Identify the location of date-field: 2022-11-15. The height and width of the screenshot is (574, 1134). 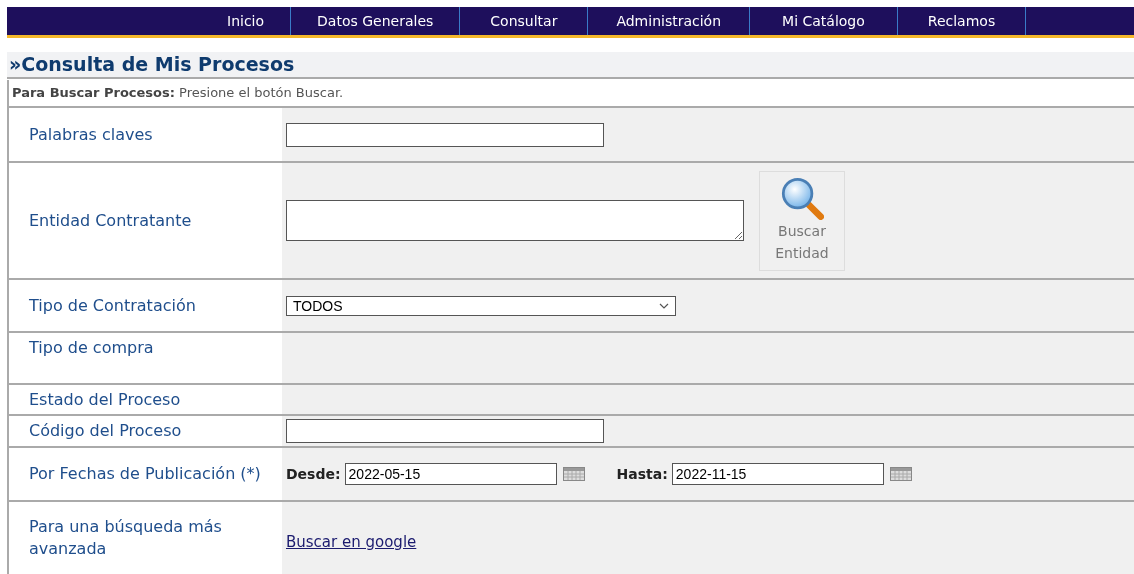
(777, 474).